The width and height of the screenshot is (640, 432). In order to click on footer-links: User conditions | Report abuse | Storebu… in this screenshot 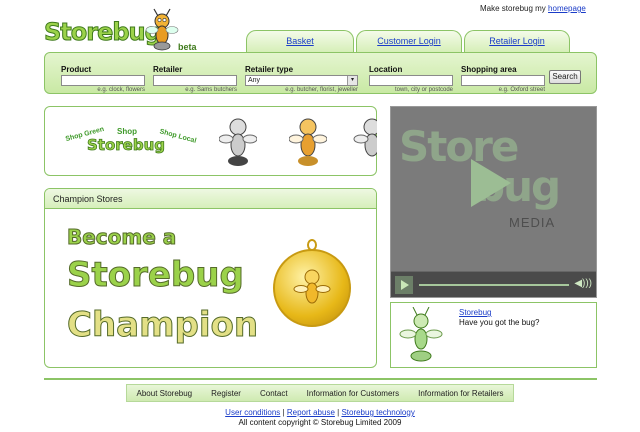, I will do `click(320, 412)`.